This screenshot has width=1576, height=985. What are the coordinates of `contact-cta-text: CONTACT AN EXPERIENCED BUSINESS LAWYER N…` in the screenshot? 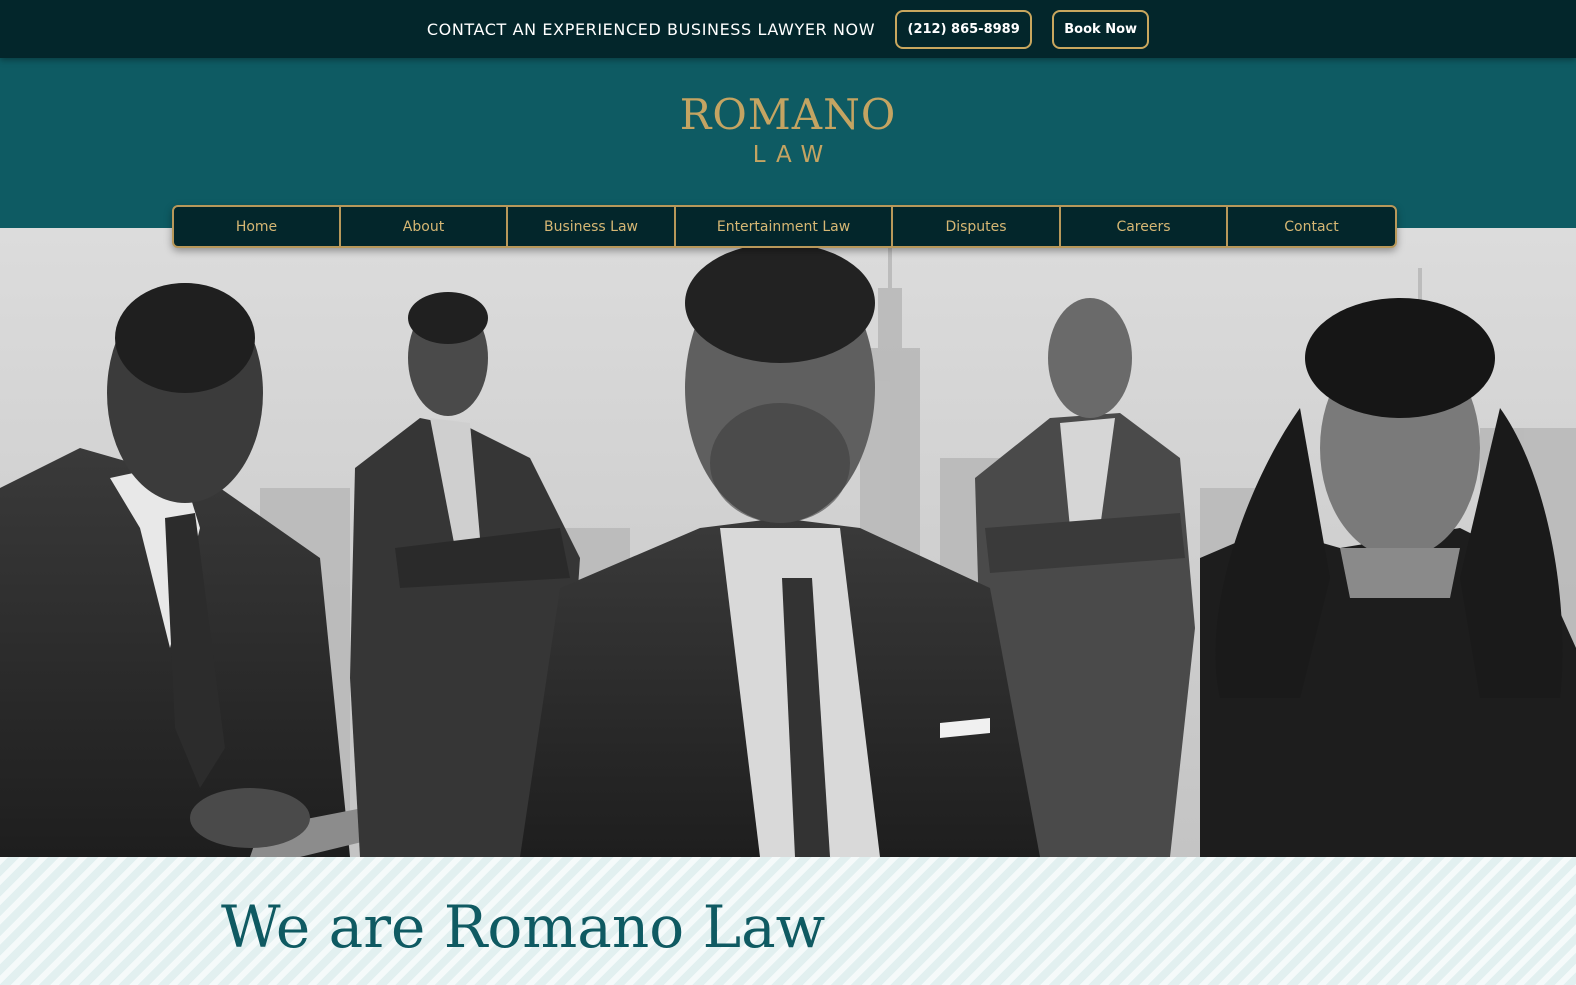 It's located at (651, 29).